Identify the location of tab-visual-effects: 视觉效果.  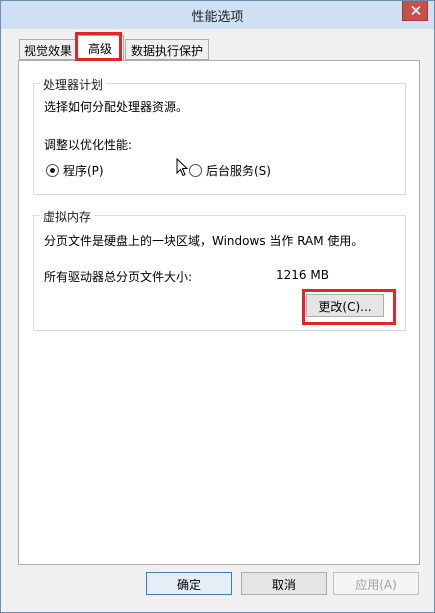
(48, 49).